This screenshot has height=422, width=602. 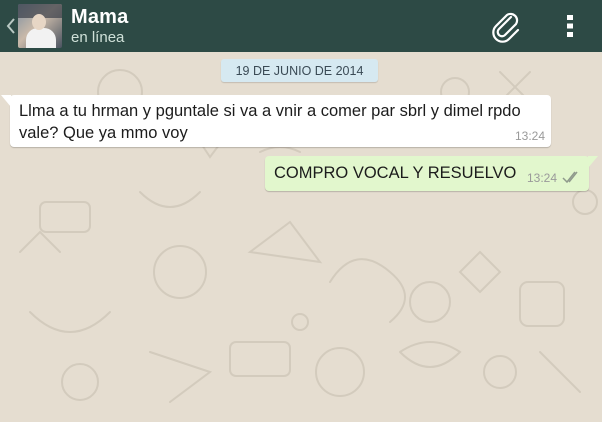 I want to click on avatar, so click(x=40, y=26).